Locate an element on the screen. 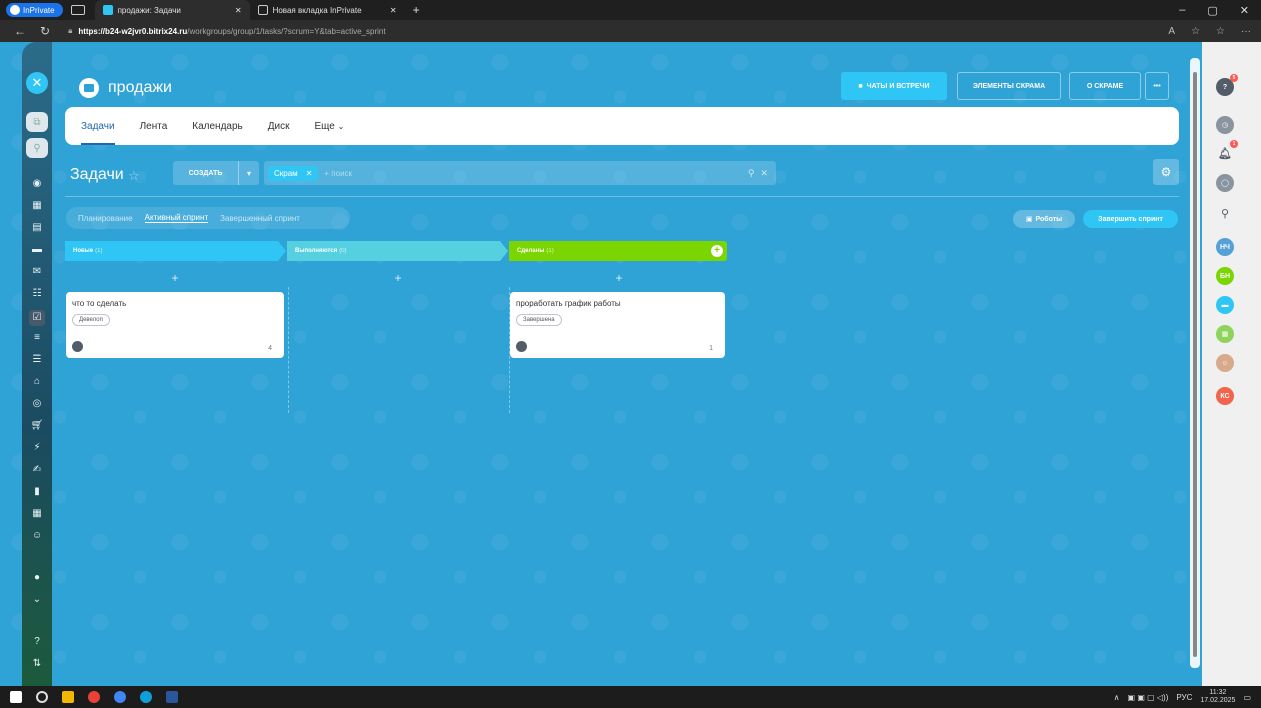  mail-icon: ✉ is located at coordinates (37, 272).